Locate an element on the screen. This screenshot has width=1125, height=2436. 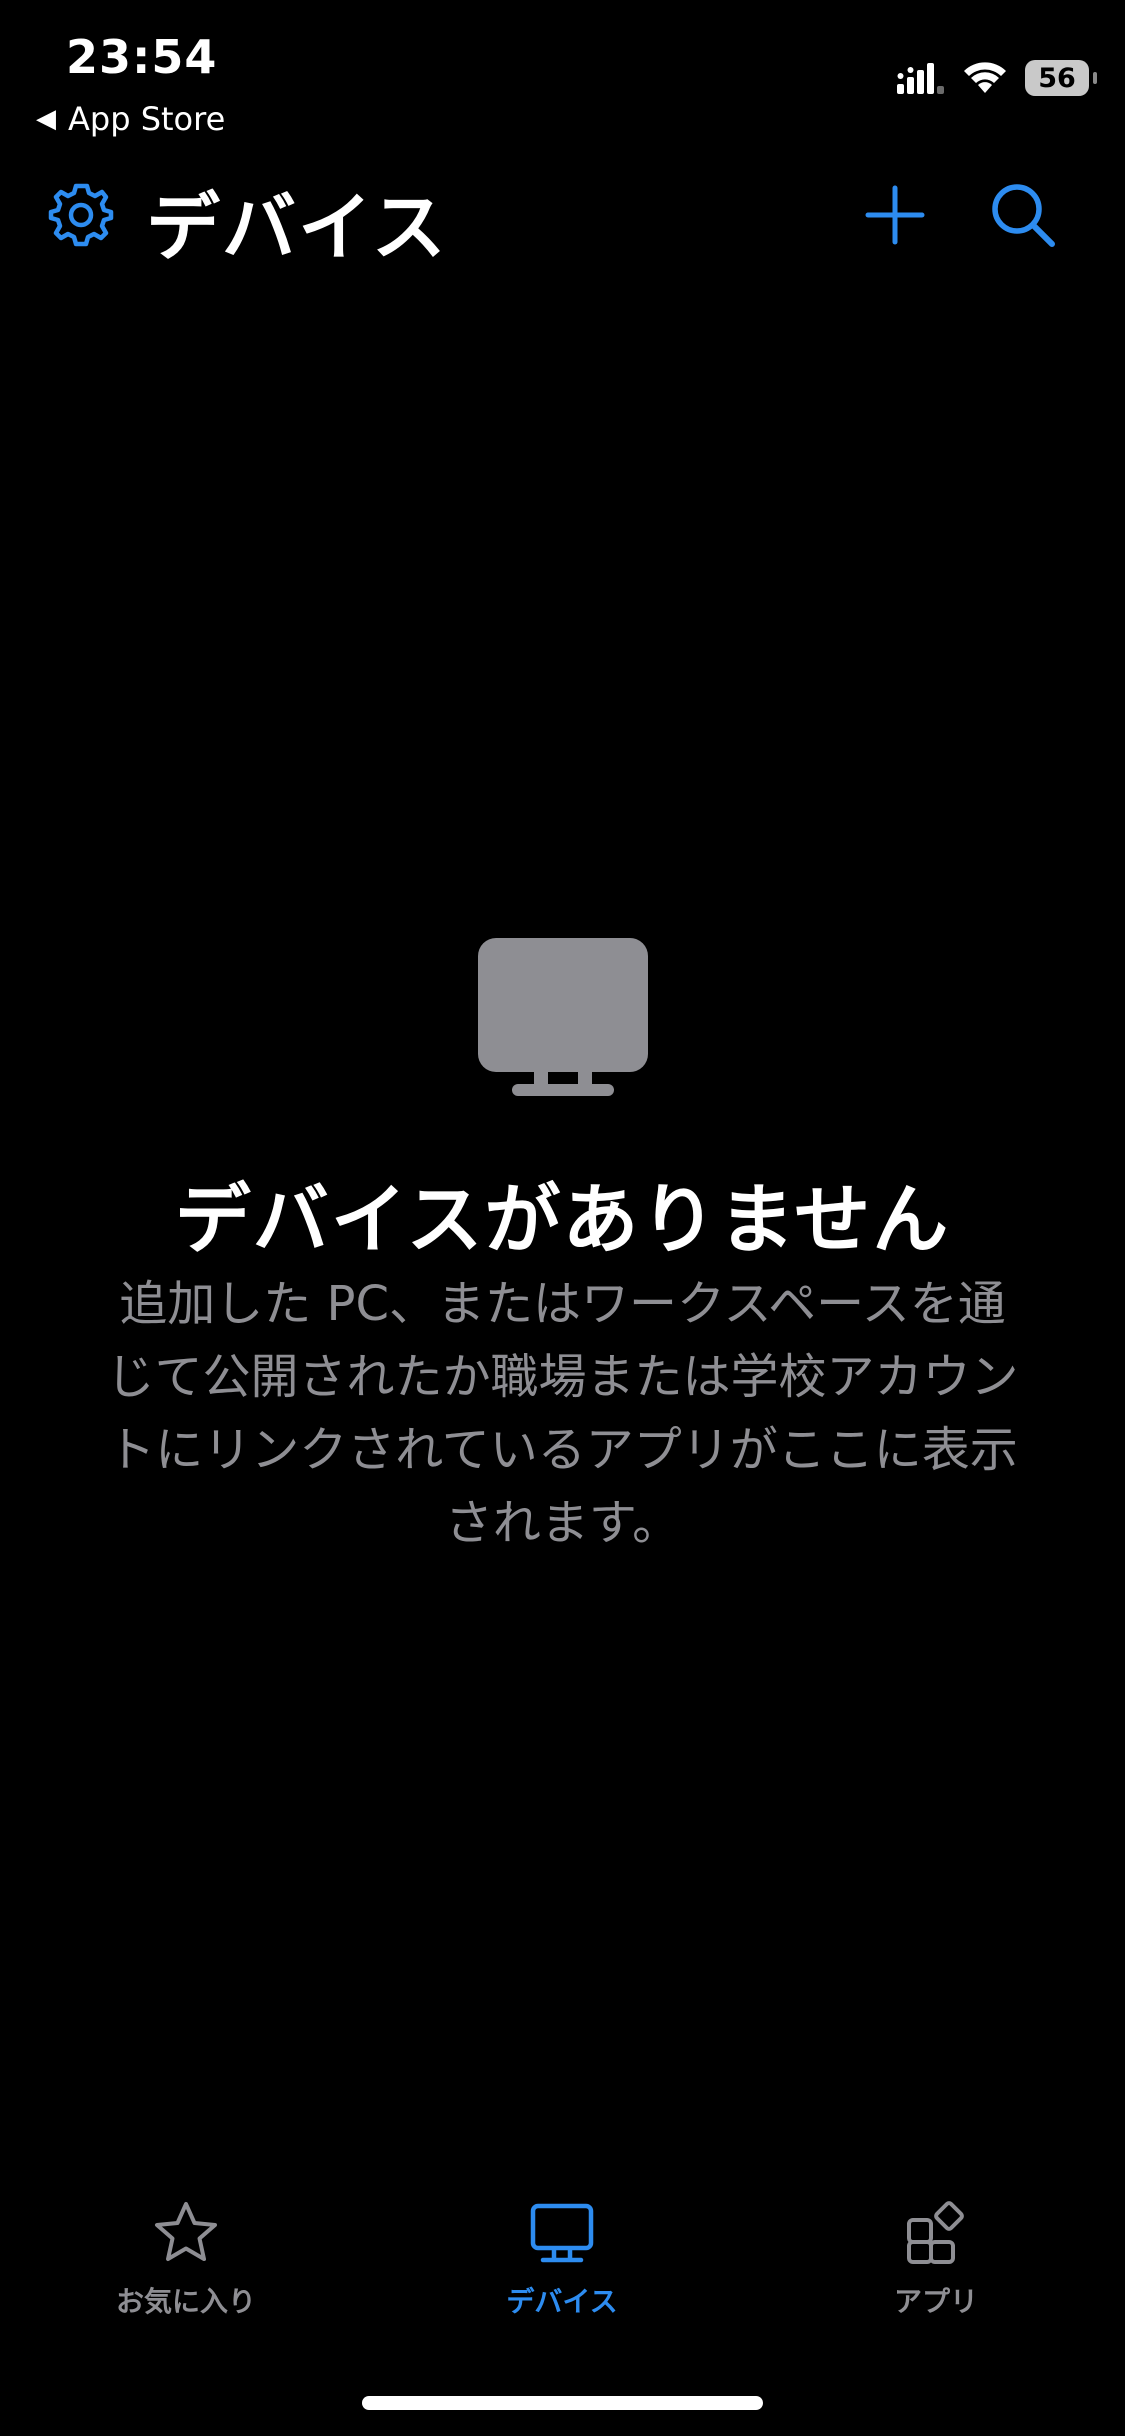
monitor-icon is located at coordinates (562, 2233).